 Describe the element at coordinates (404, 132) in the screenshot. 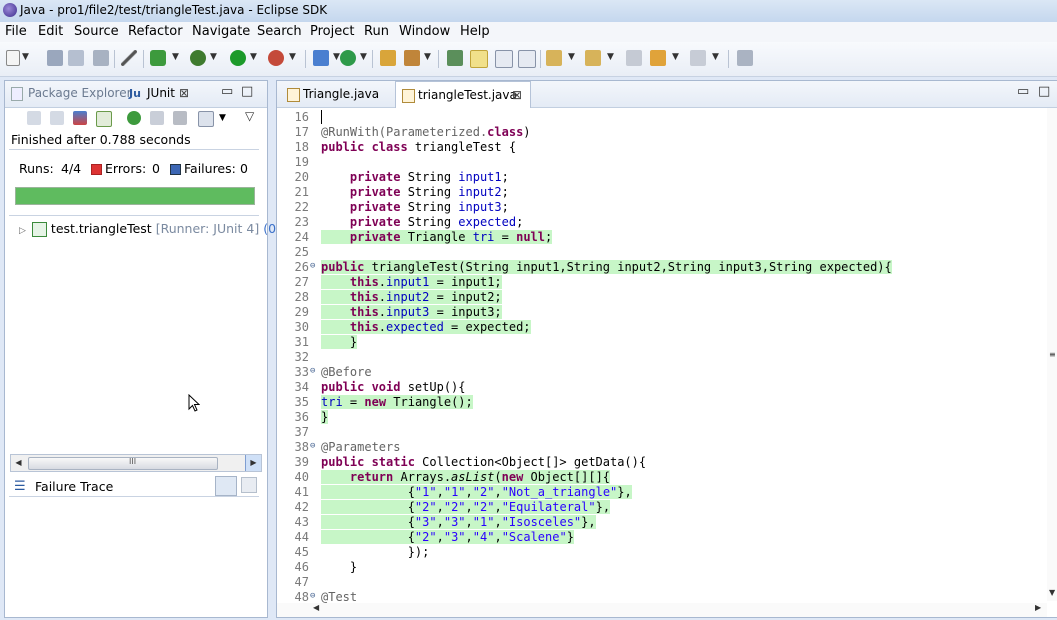

I see `annotation: @RunWith(Parameterized.` at that location.